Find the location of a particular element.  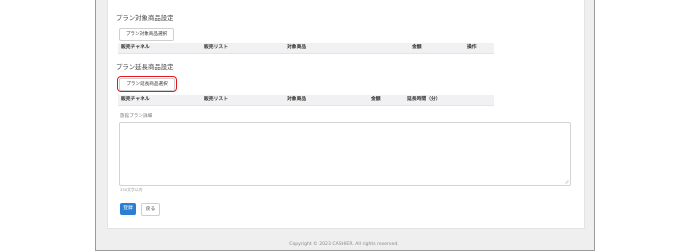

column-operation: 操作 is located at coordinates (472, 47).